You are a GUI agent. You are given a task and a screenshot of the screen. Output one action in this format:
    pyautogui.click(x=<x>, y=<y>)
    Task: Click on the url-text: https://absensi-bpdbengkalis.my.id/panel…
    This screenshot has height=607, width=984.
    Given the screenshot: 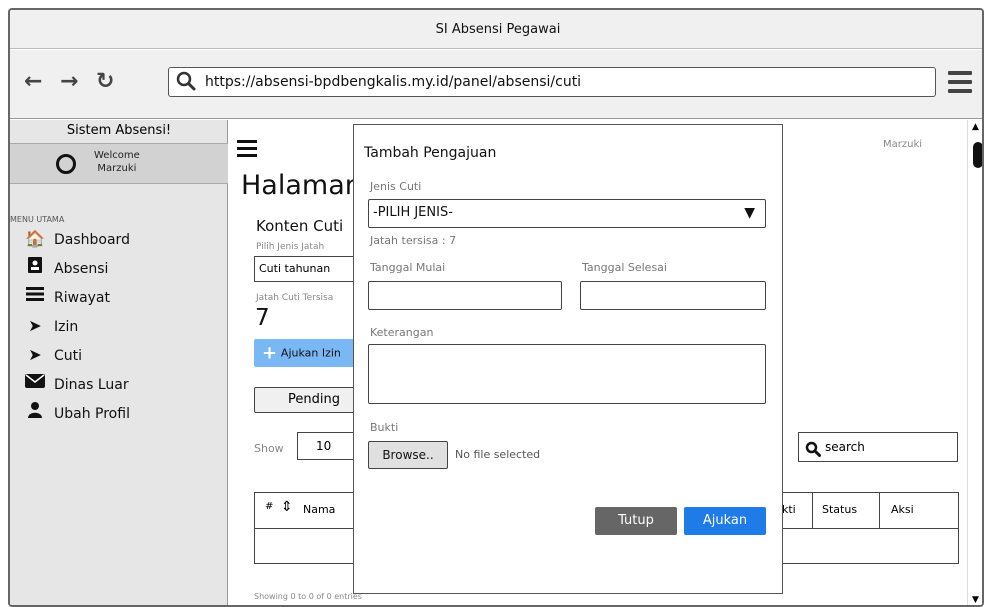 What is the action you would take?
    pyautogui.click(x=393, y=82)
    